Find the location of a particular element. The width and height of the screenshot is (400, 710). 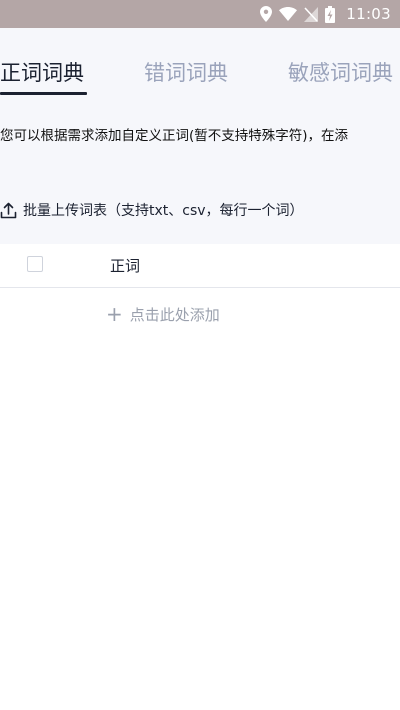

status-time: 11:03 is located at coordinates (368, 14).